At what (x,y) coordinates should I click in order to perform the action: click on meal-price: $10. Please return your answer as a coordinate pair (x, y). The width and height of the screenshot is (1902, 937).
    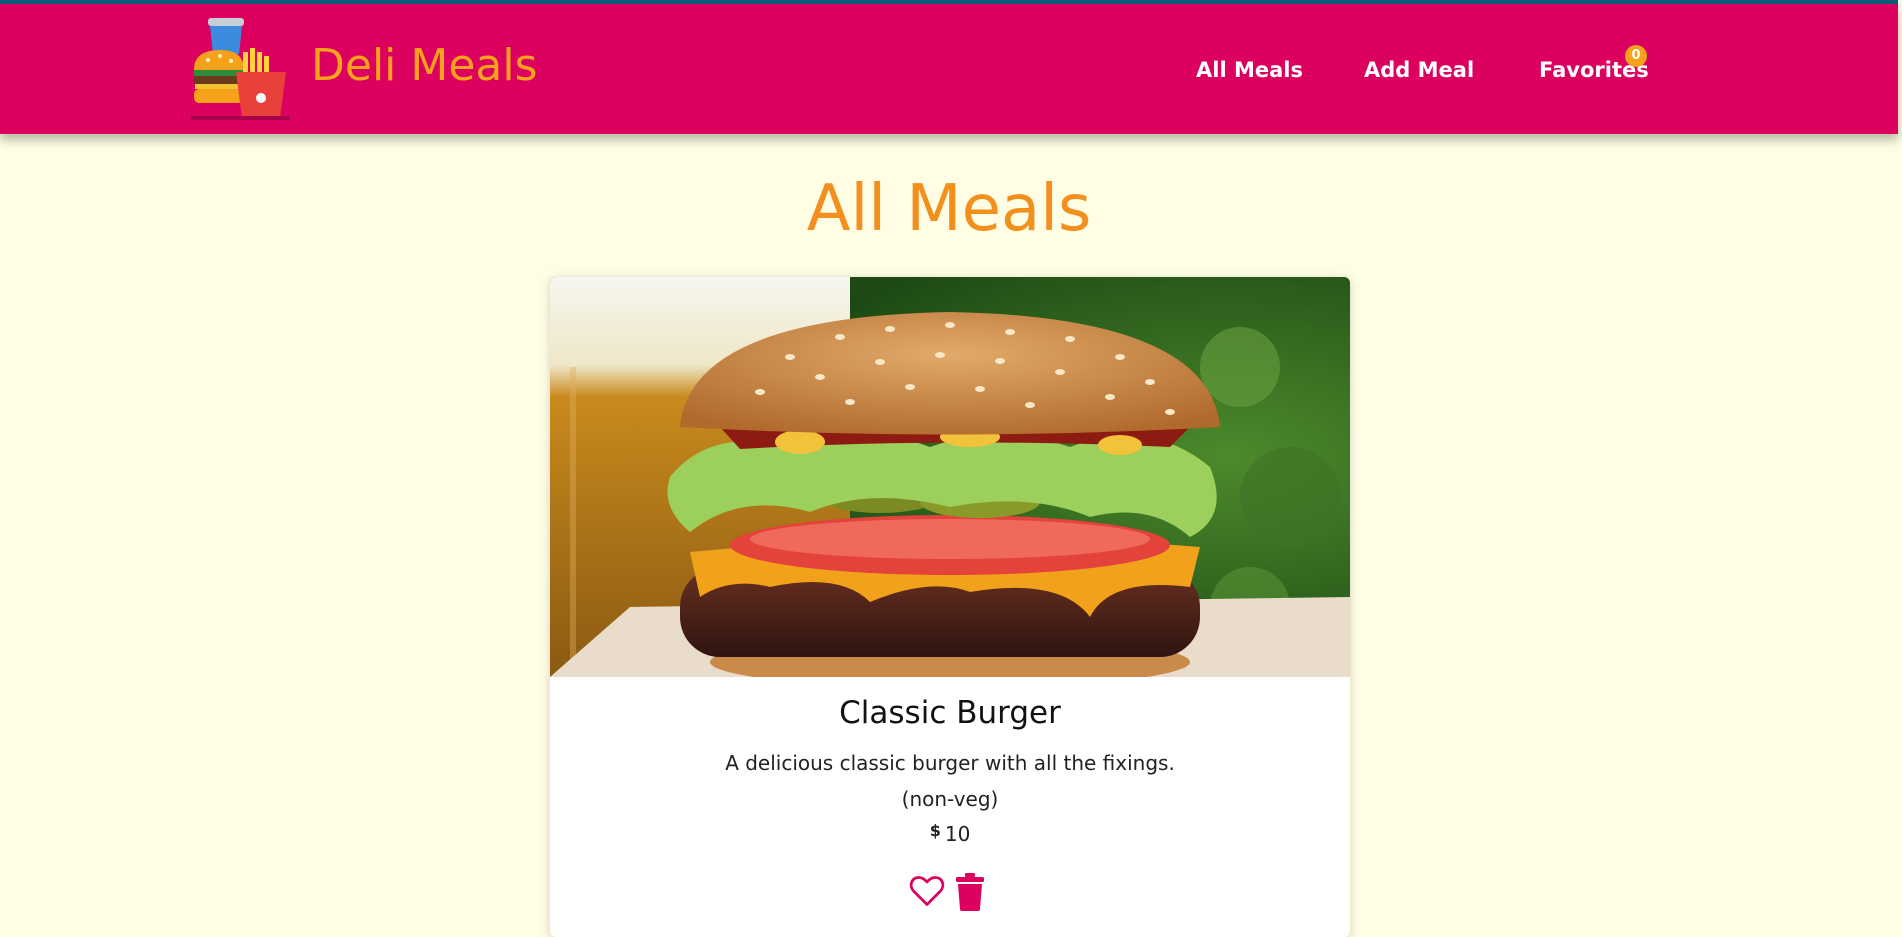
    Looking at the image, I should click on (950, 833).